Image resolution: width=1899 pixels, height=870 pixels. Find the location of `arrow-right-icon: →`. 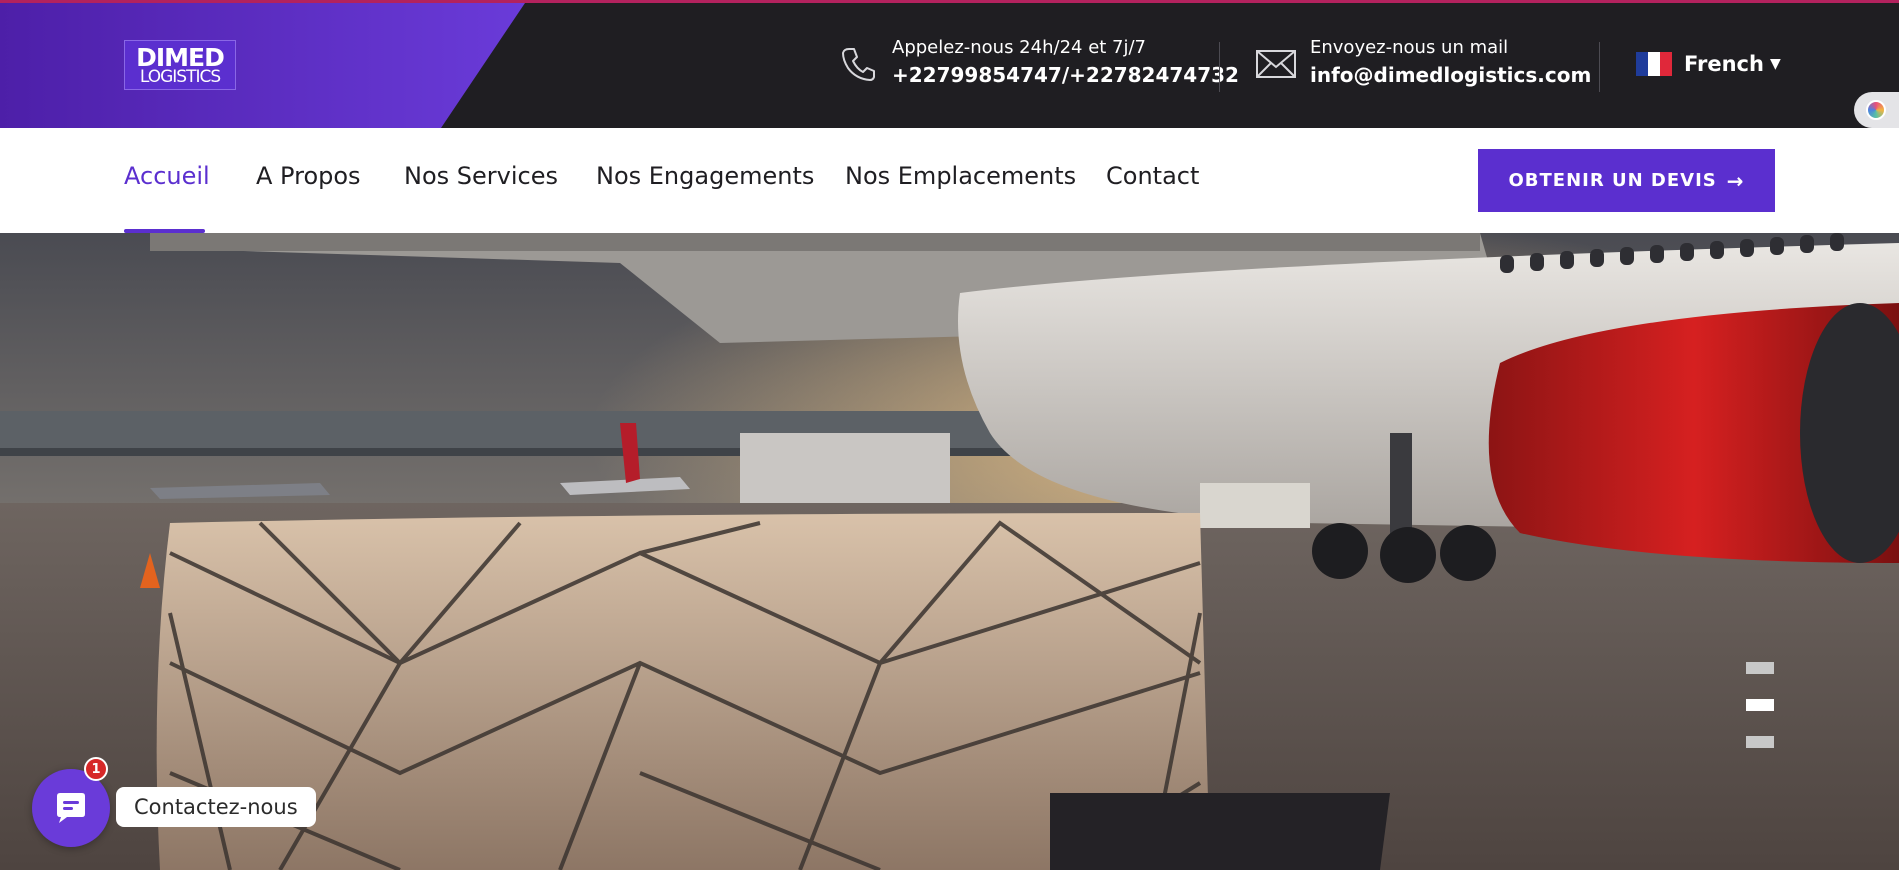

arrow-right-icon: → is located at coordinates (1735, 180).